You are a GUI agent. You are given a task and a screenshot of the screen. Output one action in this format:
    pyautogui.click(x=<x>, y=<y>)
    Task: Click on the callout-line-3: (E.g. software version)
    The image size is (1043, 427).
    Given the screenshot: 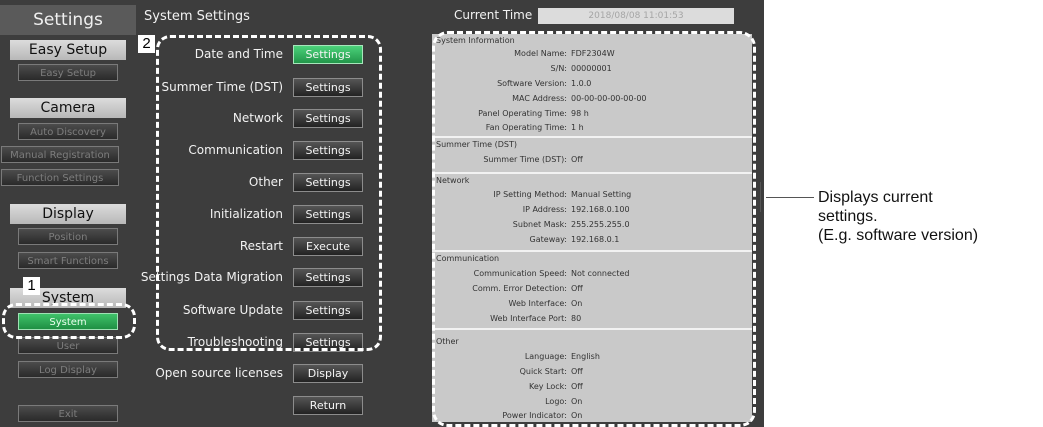 What is the action you would take?
    pyautogui.click(x=898, y=235)
    